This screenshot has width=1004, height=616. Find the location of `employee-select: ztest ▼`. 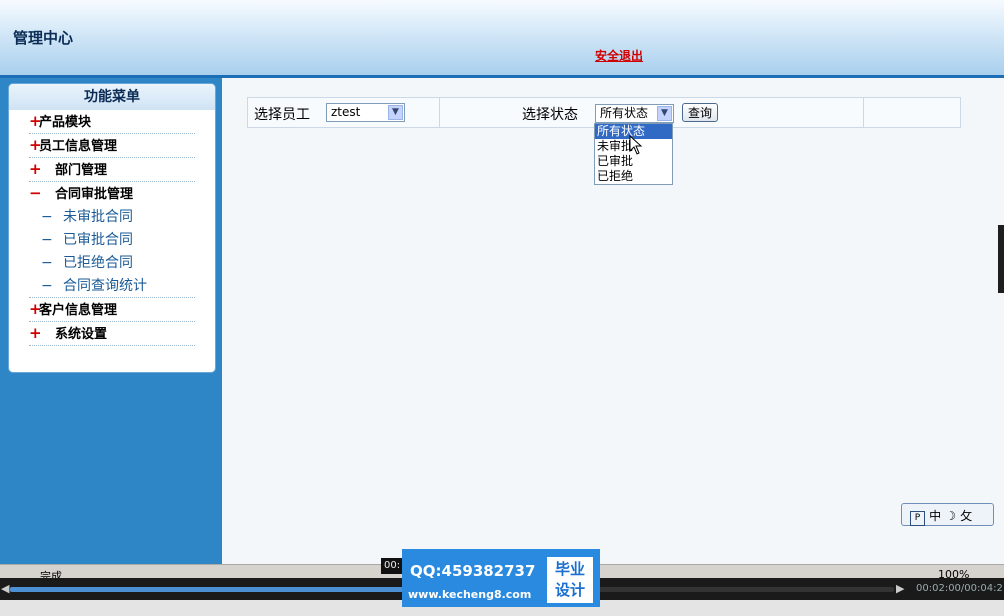

employee-select: ztest ▼ is located at coordinates (365, 112).